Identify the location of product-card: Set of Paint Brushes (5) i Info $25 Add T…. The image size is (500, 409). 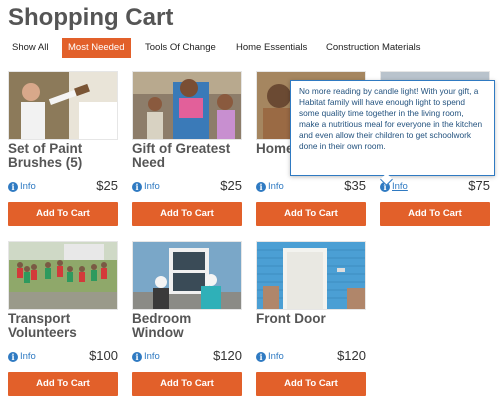
(63, 149).